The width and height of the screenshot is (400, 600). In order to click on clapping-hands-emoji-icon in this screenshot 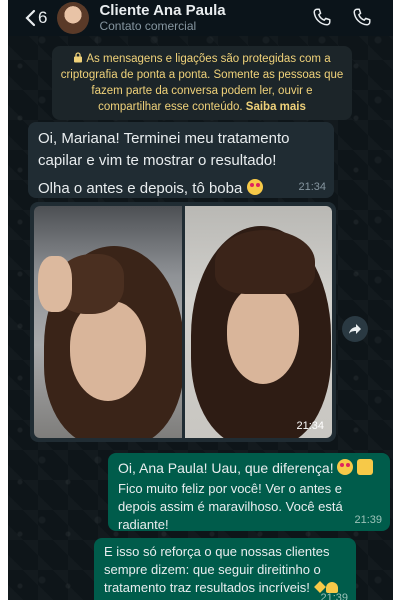, I will do `click(365, 467)`.